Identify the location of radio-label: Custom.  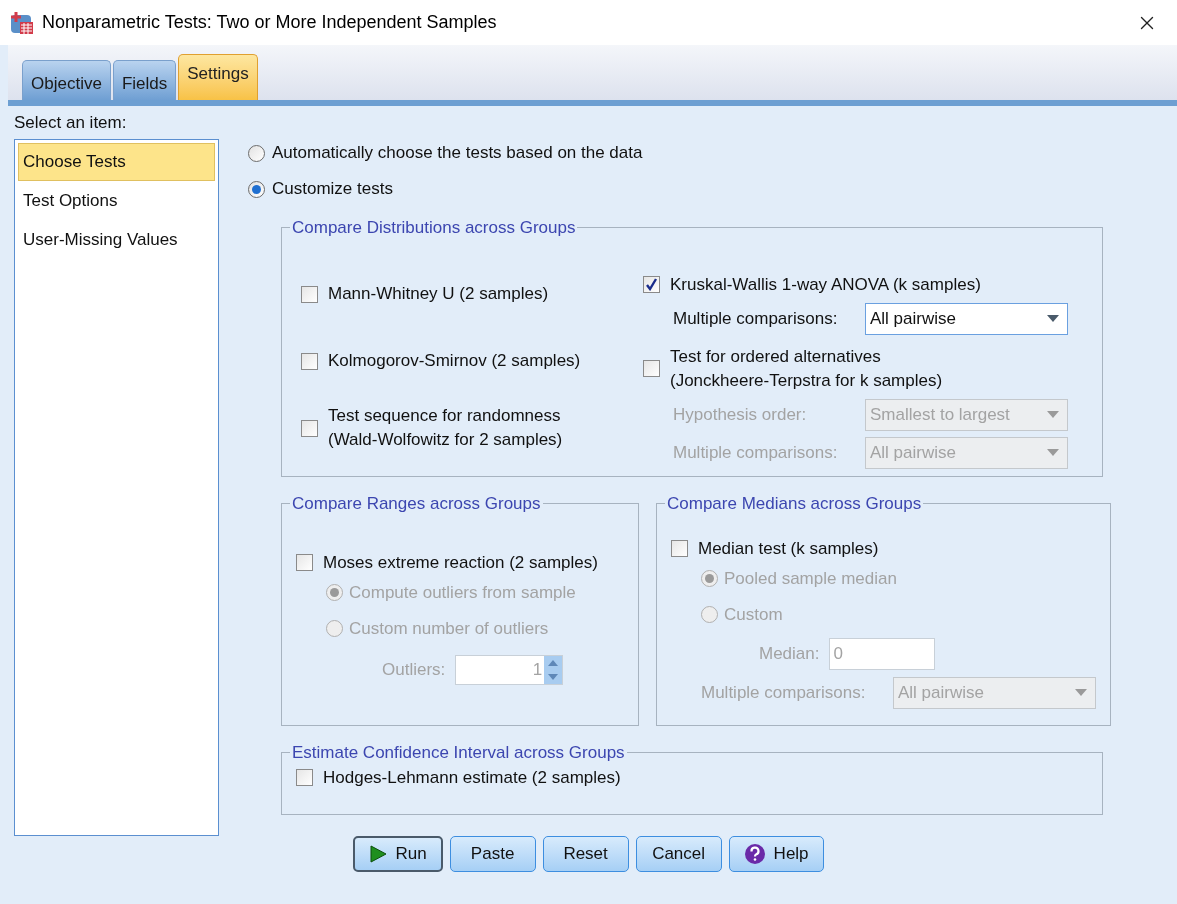
(753, 614).